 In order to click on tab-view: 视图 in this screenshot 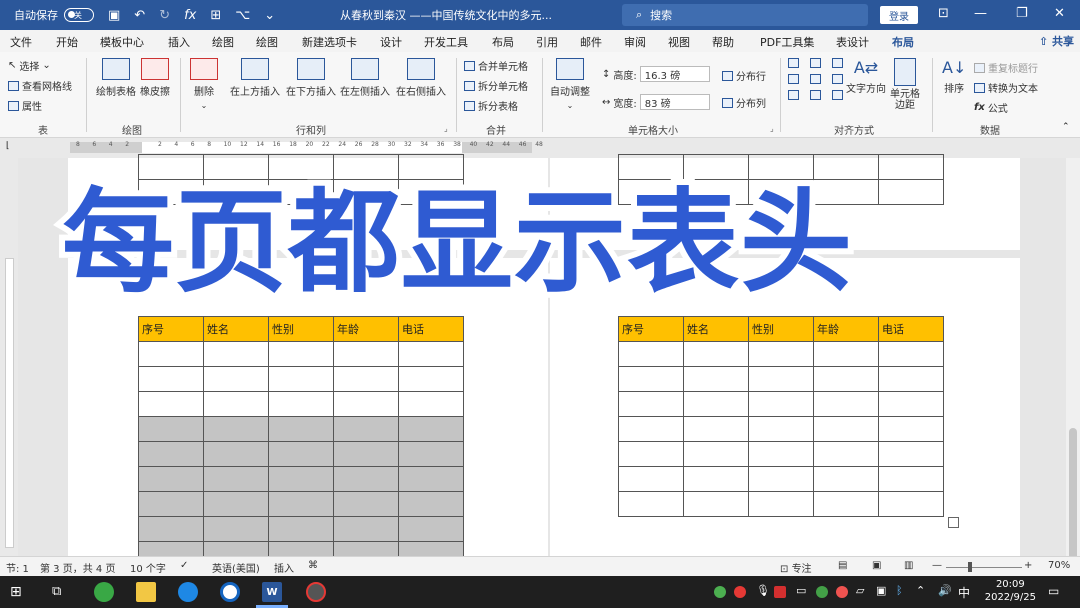, I will do `click(679, 42)`.